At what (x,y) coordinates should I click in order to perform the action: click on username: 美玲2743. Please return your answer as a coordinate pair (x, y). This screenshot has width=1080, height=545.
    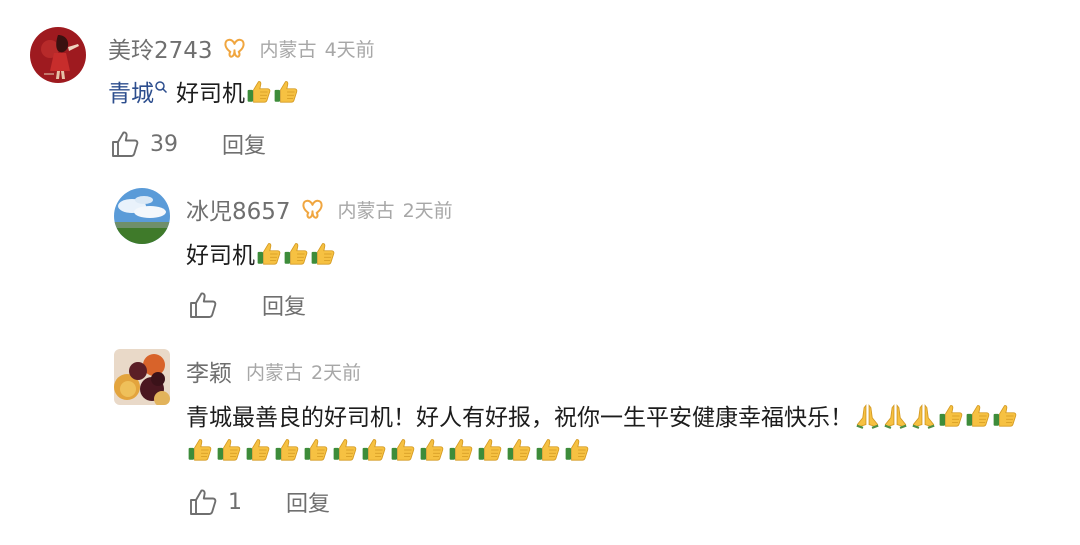
    Looking at the image, I should click on (160, 48).